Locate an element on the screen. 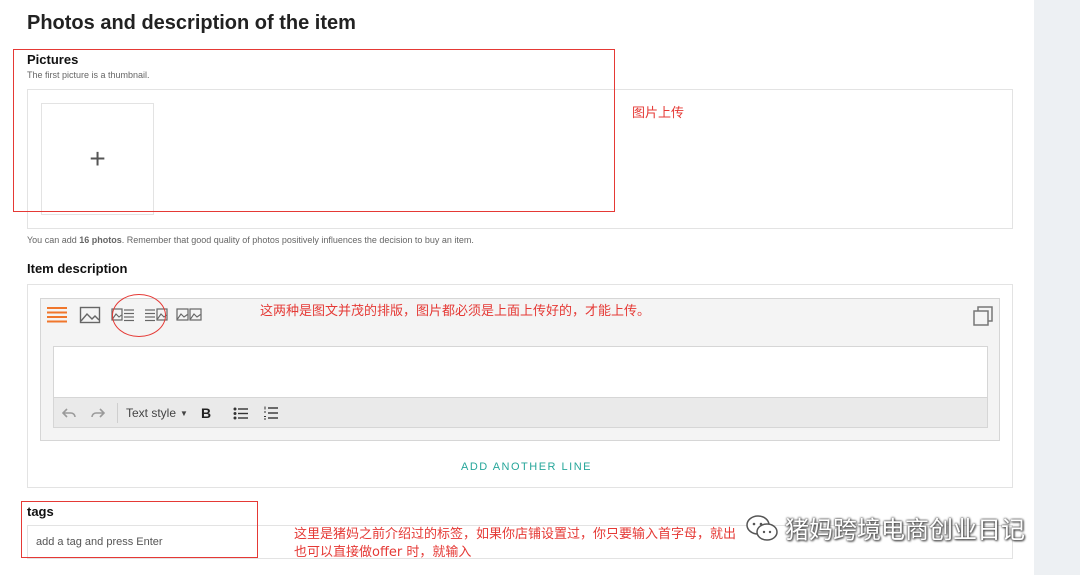 This screenshot has width=1080, height=575. text-style-dropdown: Text style ▼ is located at coordinates (157, 413).